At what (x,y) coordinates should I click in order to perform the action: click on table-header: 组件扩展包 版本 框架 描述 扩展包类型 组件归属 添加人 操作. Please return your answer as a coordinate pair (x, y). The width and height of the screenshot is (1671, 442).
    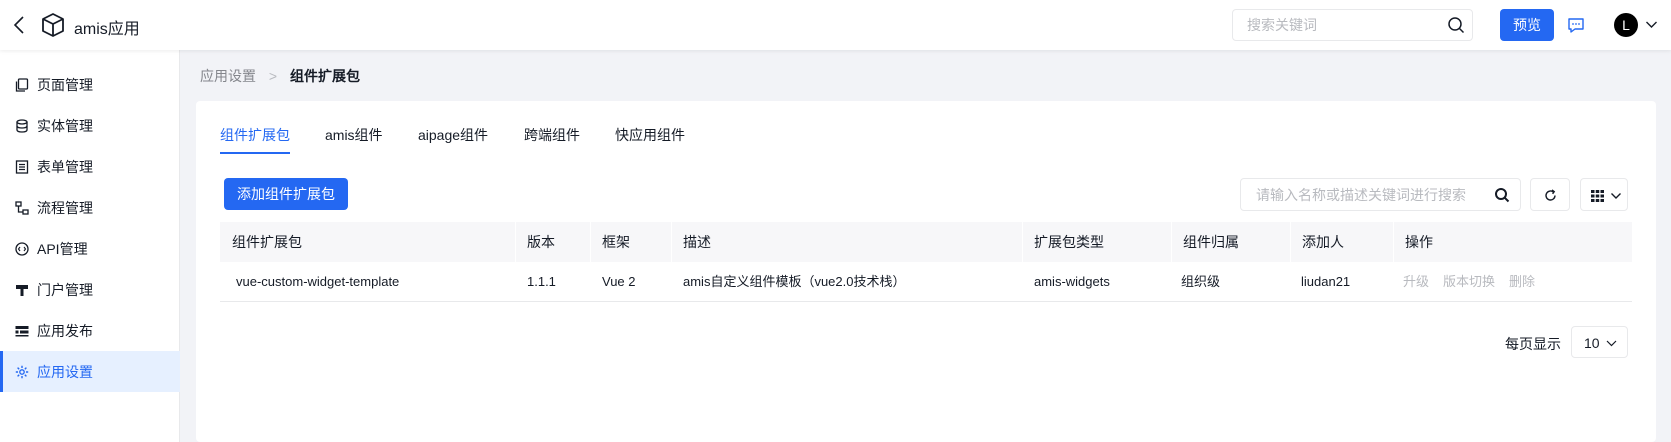
    Looking at the image, I should click on (926, 242).